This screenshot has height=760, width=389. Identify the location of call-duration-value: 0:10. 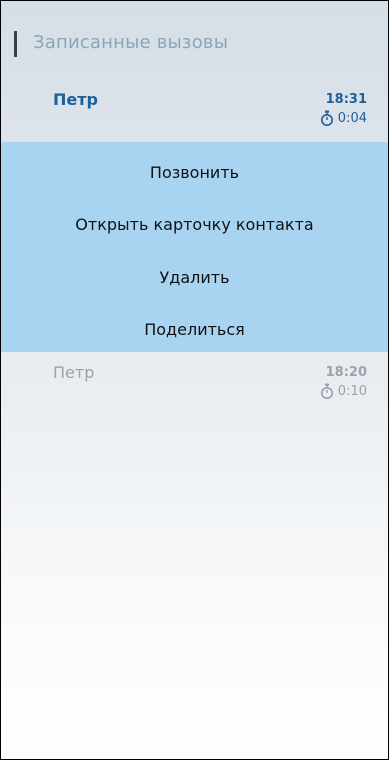
(352, 391).